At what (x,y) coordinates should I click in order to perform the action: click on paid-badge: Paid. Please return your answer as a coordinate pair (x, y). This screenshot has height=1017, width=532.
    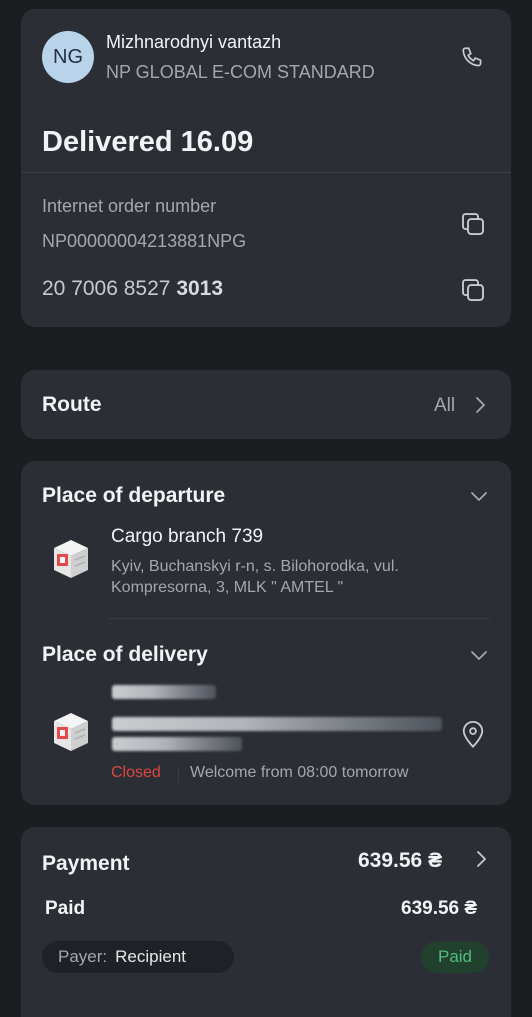
    Looking at the image, I should click on (455, 957).